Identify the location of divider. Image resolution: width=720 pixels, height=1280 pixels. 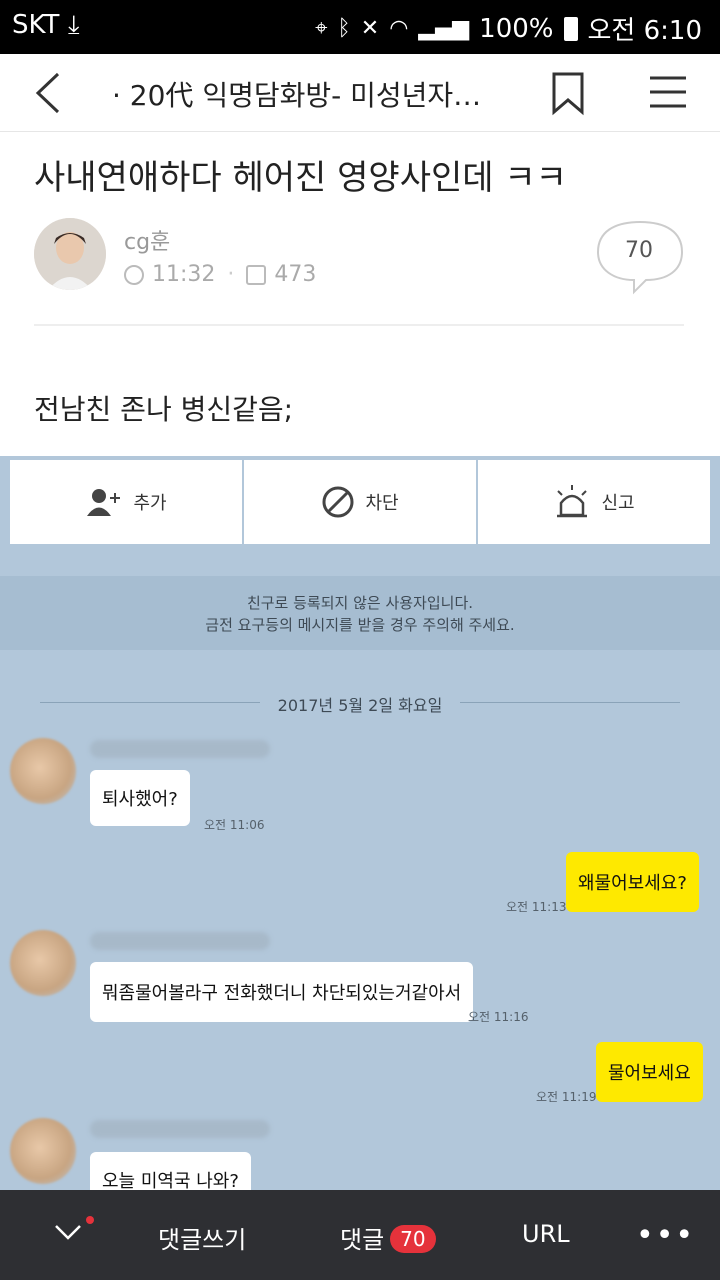
(359, 325).